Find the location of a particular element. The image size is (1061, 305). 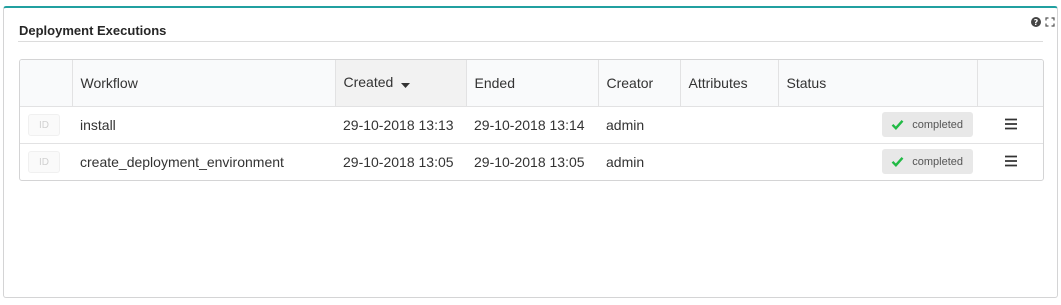

column-header-creator-label: Creator is located at coordinates (630, 82).